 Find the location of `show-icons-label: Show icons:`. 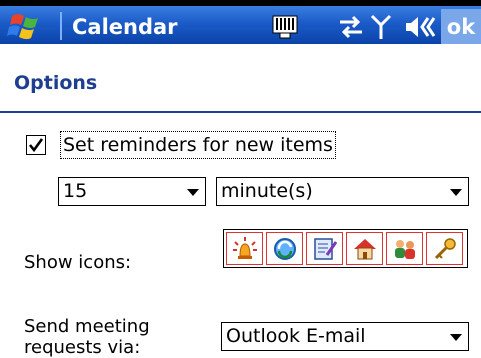

show-icons-label: Show icons: is located at coordinates (78, 262).